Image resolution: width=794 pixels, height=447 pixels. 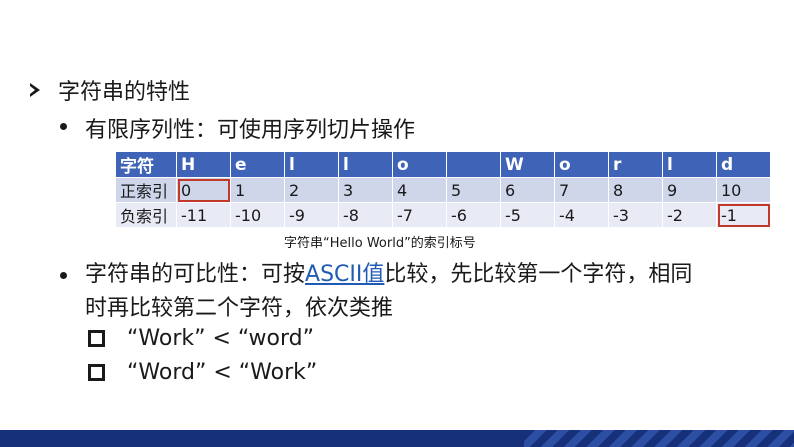 I want to click on comparison-example: “Word” < “Work”, so click(x=202, y=372).